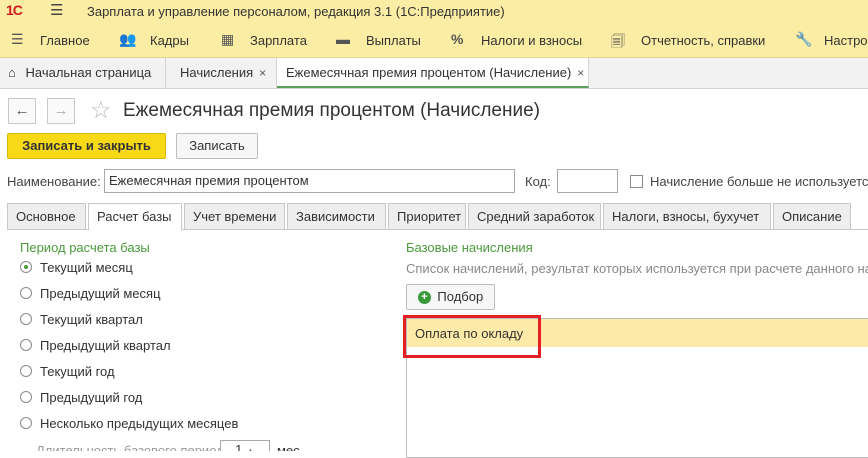  What do you see at coordinates (759, 181) in the screenshot?
I see `unused-label: Начисление больше не используется` at bounding box center [759, 181].